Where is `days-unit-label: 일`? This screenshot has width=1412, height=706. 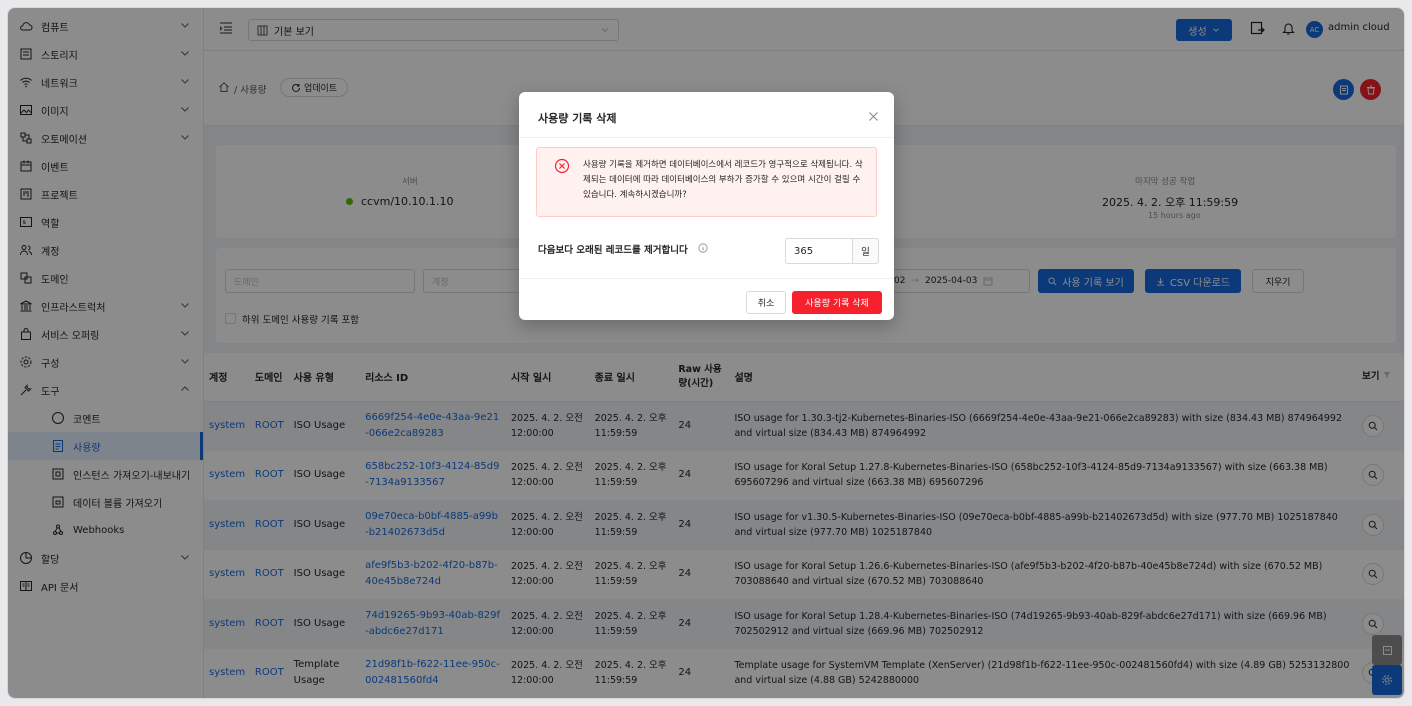 days-unit-label: 일 is located at coordinates (865, 252).